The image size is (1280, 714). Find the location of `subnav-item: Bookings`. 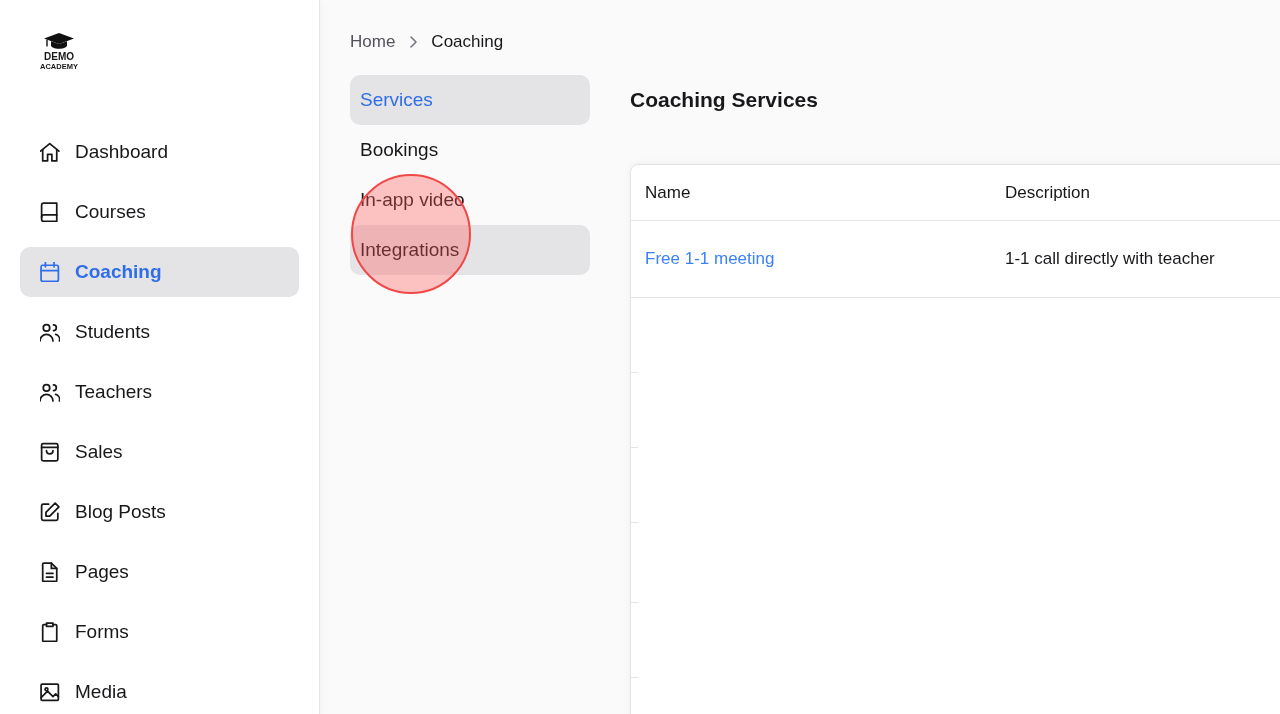

subnav-item: Bookings is located at coordinates (470, 150).